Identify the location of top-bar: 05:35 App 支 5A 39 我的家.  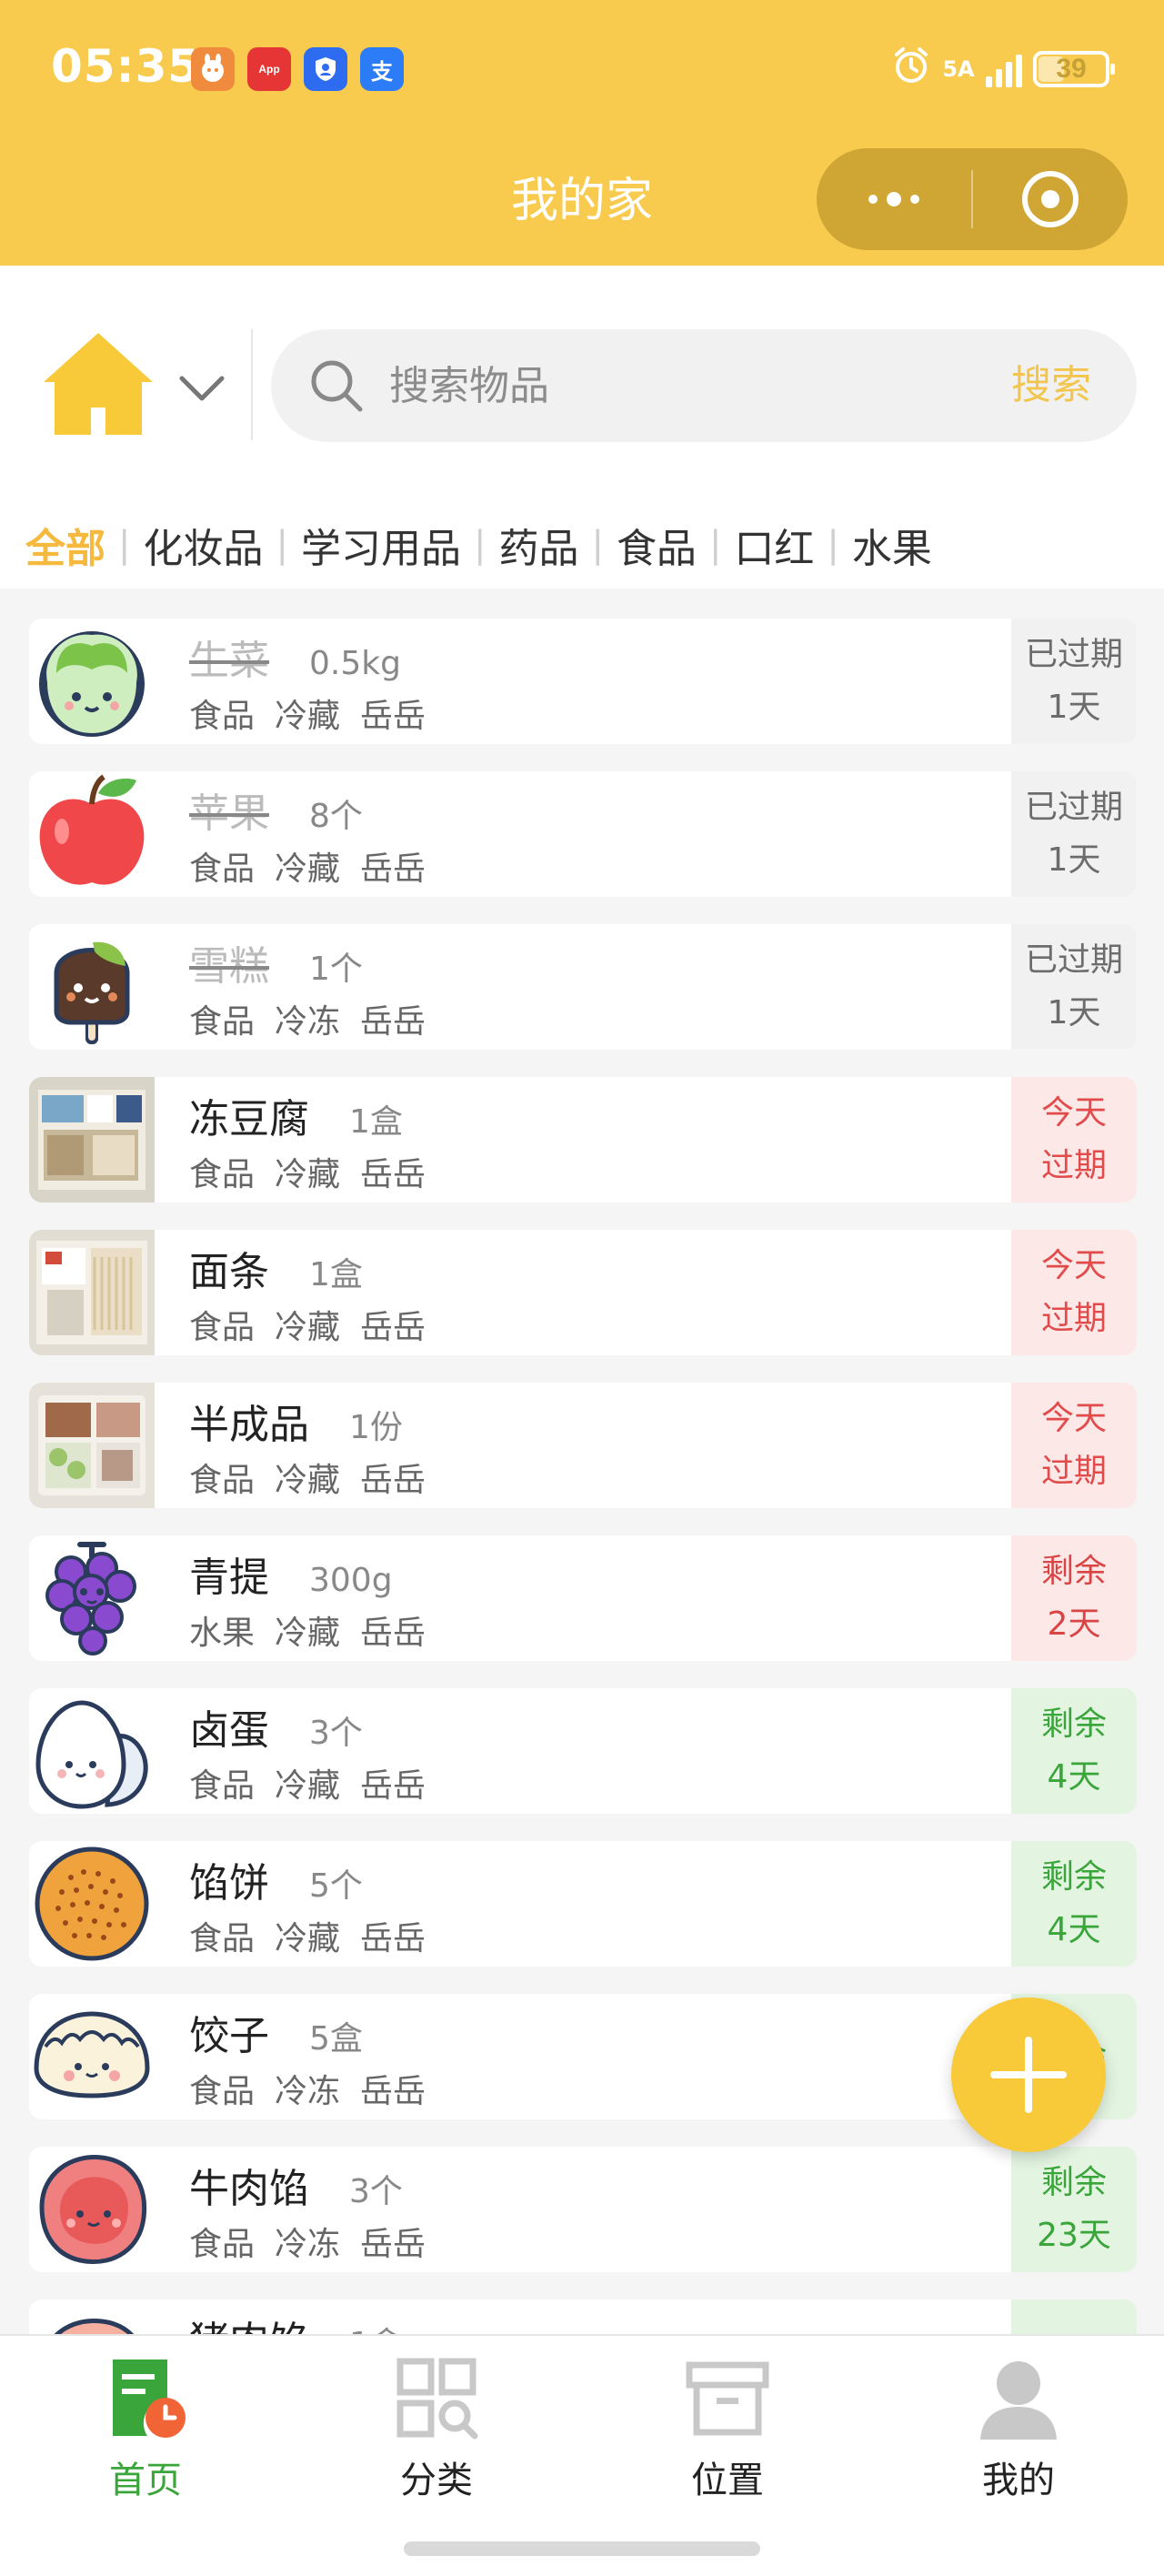
(582, 133).